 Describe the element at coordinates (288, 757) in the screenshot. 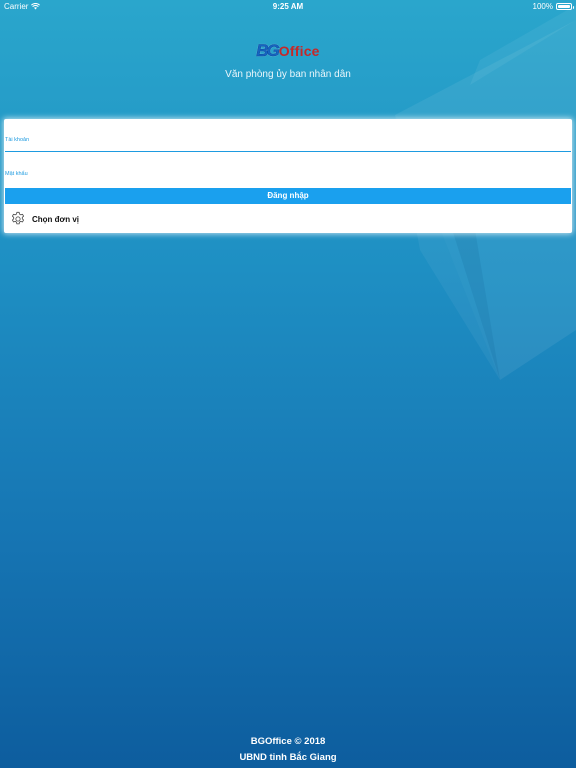

I see `footer-organization: UBND tỉnh Bắc Giang` at that location.